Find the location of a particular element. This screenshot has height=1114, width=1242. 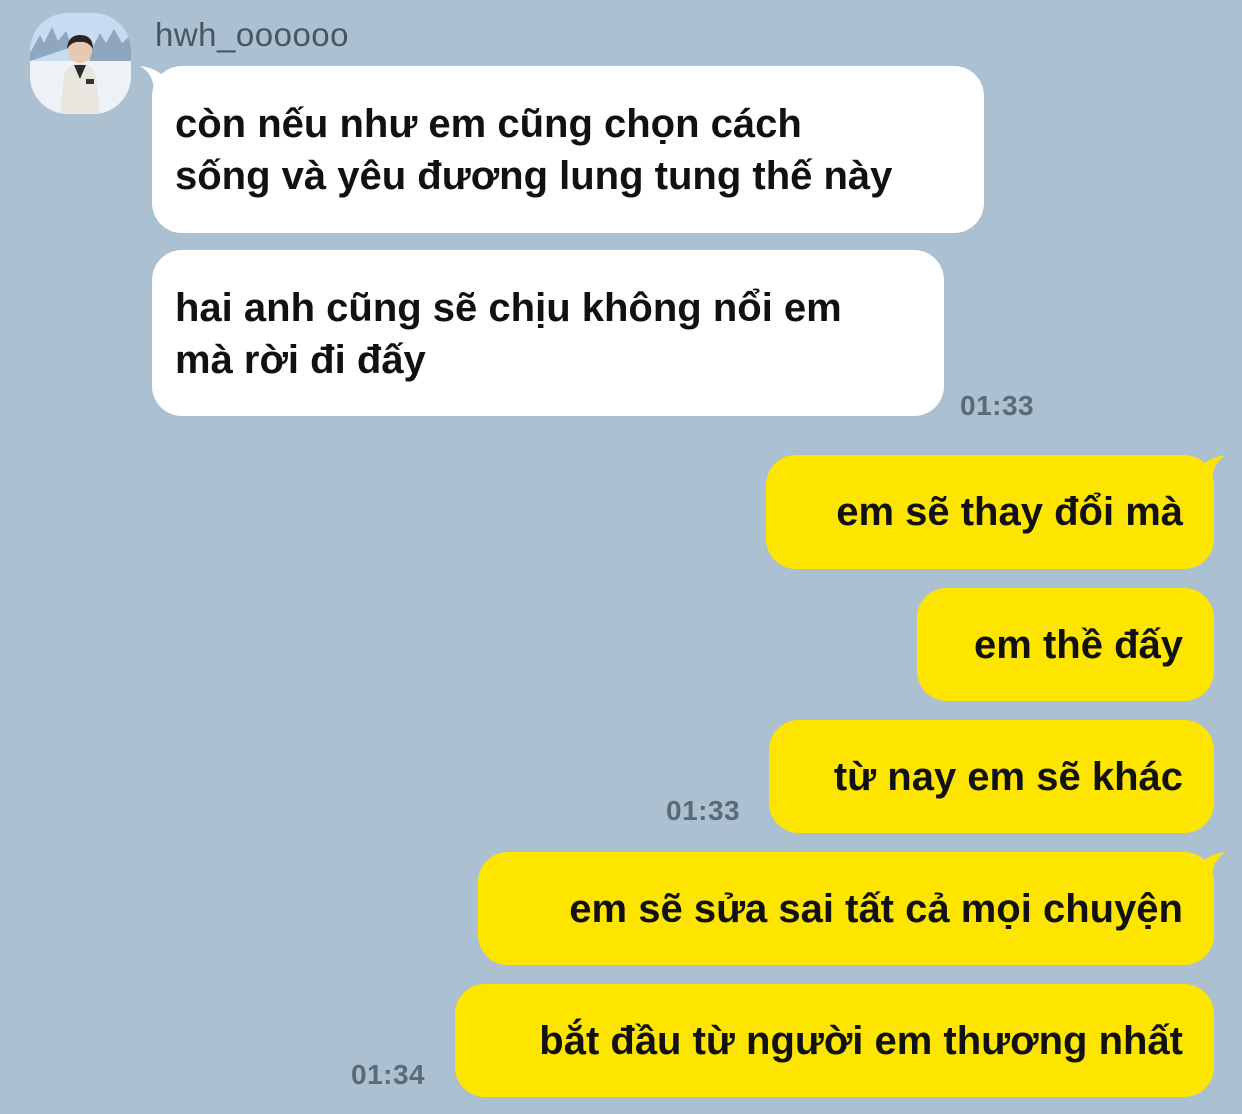

avatar-image is located at coordinates (80, 63).